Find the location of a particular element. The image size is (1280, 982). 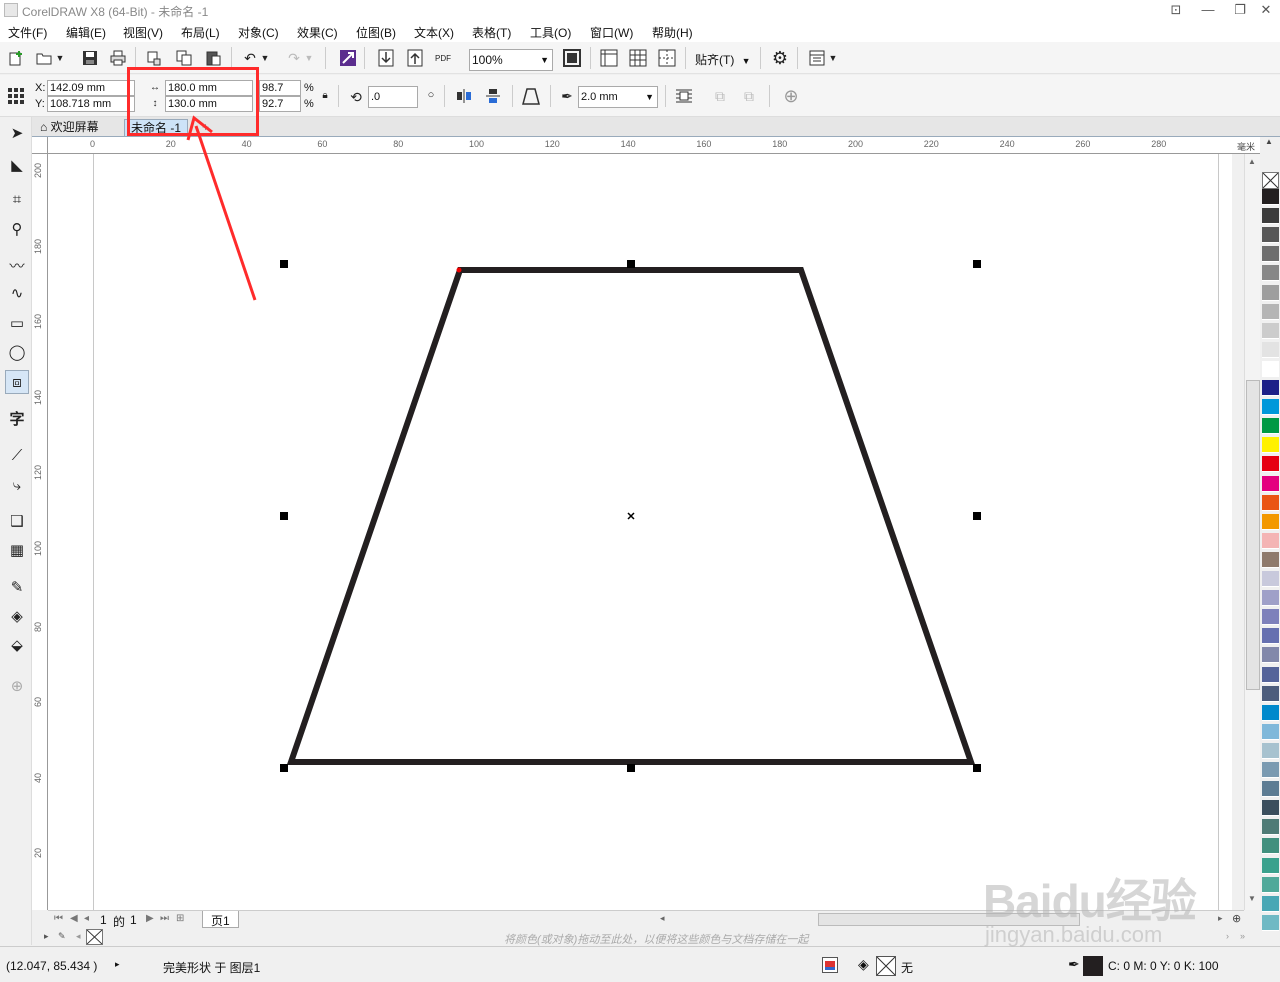

tab-welcome-screen: ⌂ 欢迎屏幕 is located at coordinates (69, 128).